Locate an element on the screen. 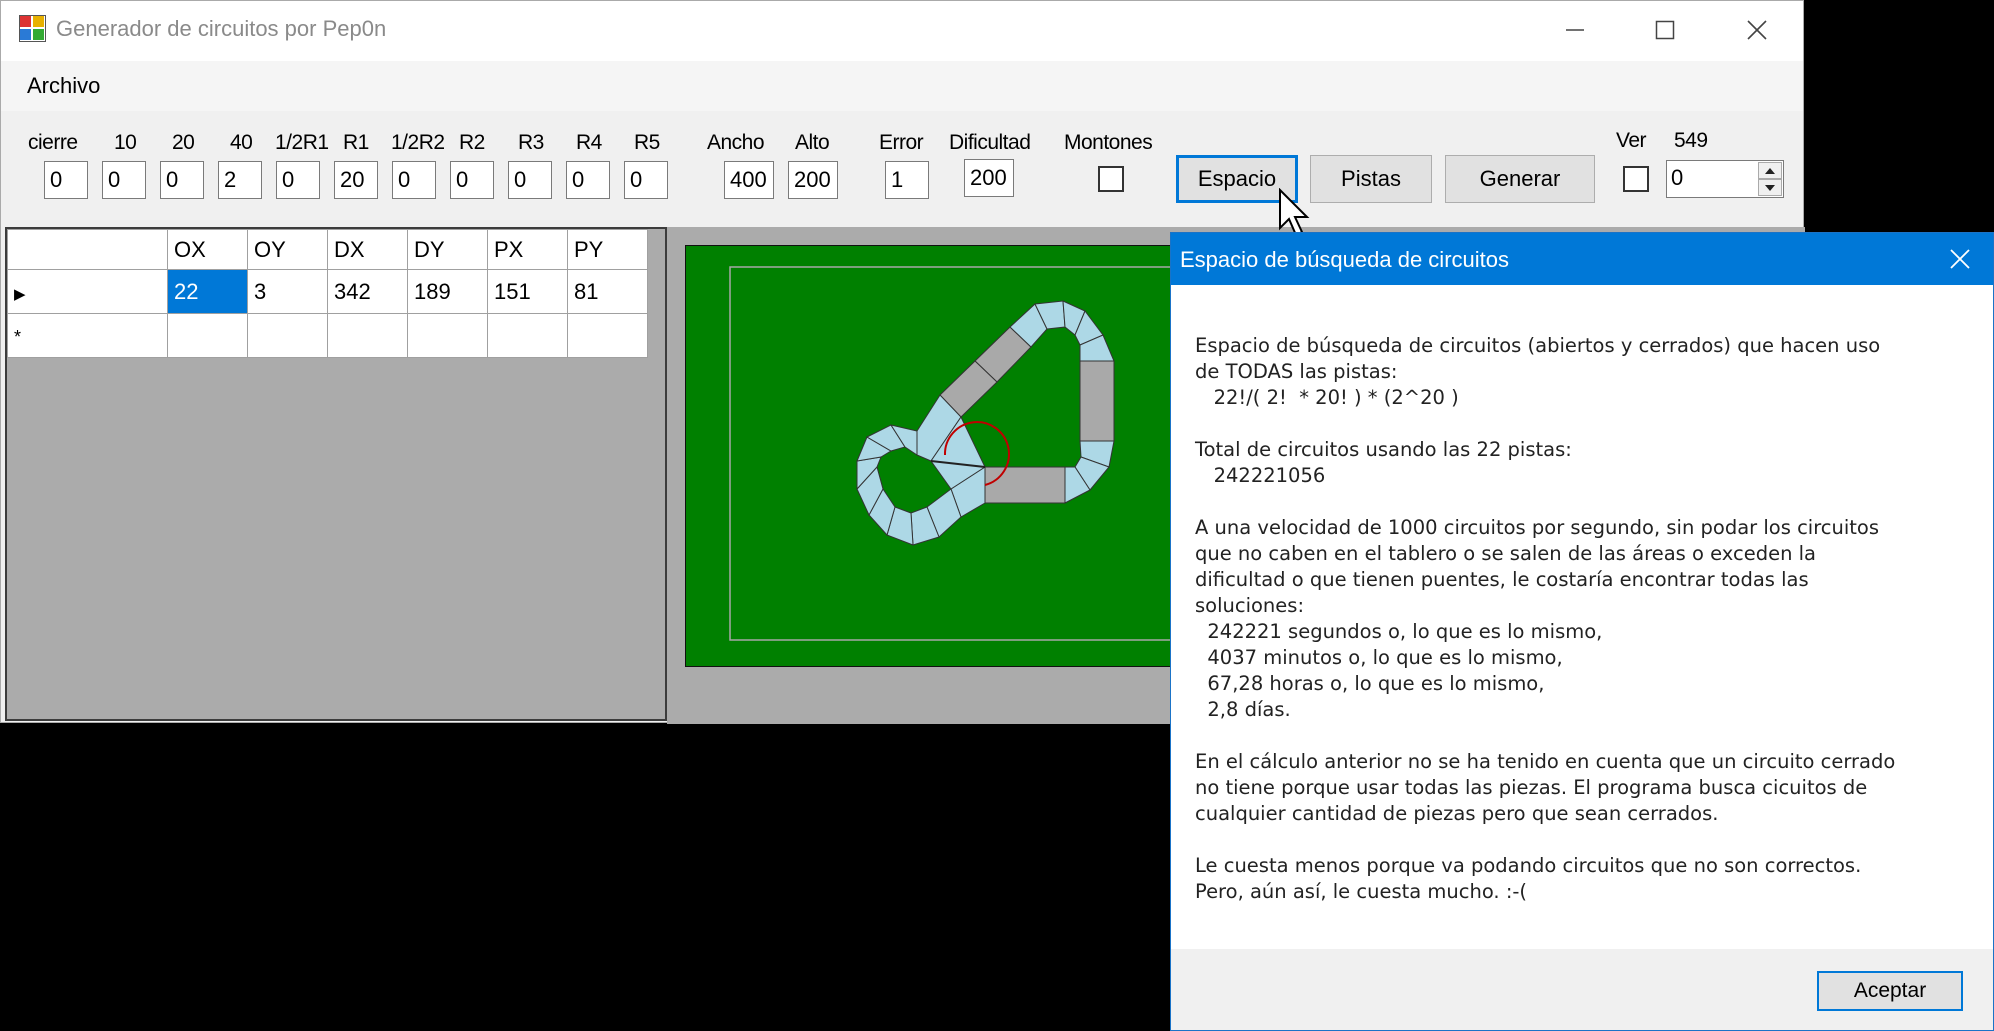  param-input-r5: 0 is located at coordinates (646, 180).